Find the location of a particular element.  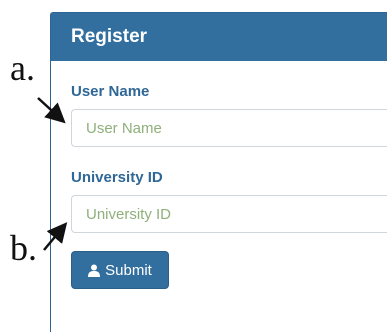

annotation-arrows is located at coordinates (52, 174).